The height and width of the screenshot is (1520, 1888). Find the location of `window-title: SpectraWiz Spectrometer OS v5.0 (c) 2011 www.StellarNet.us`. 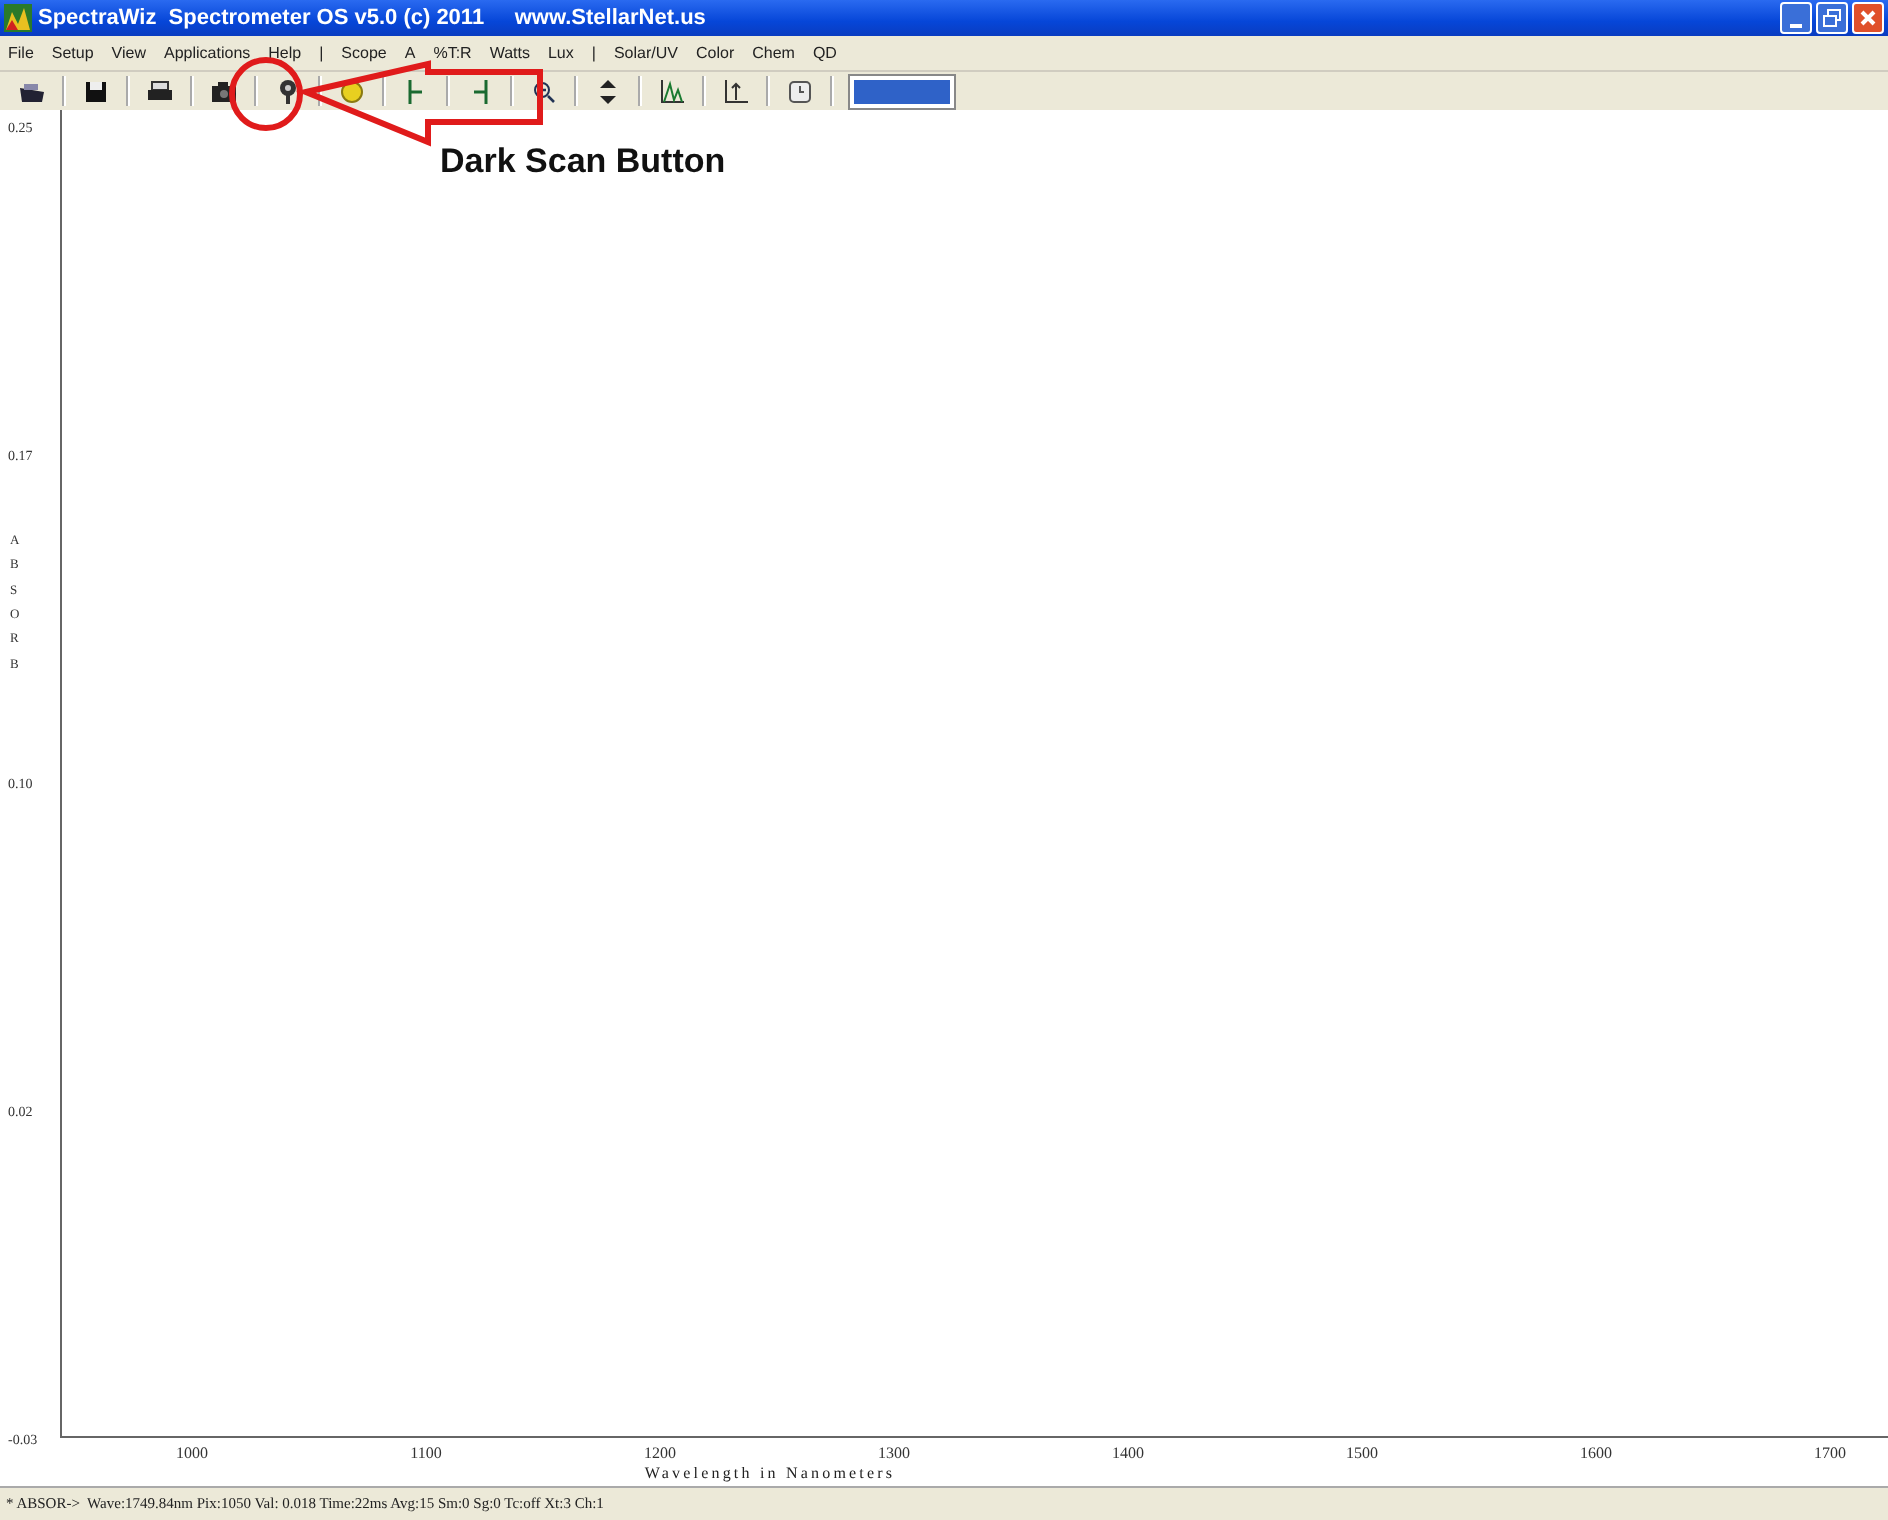

window-title: SpectraWiz Spectrometer OS v5.0 (c) 2011 www.StellarNet.us is located at coordinates (372, 18).